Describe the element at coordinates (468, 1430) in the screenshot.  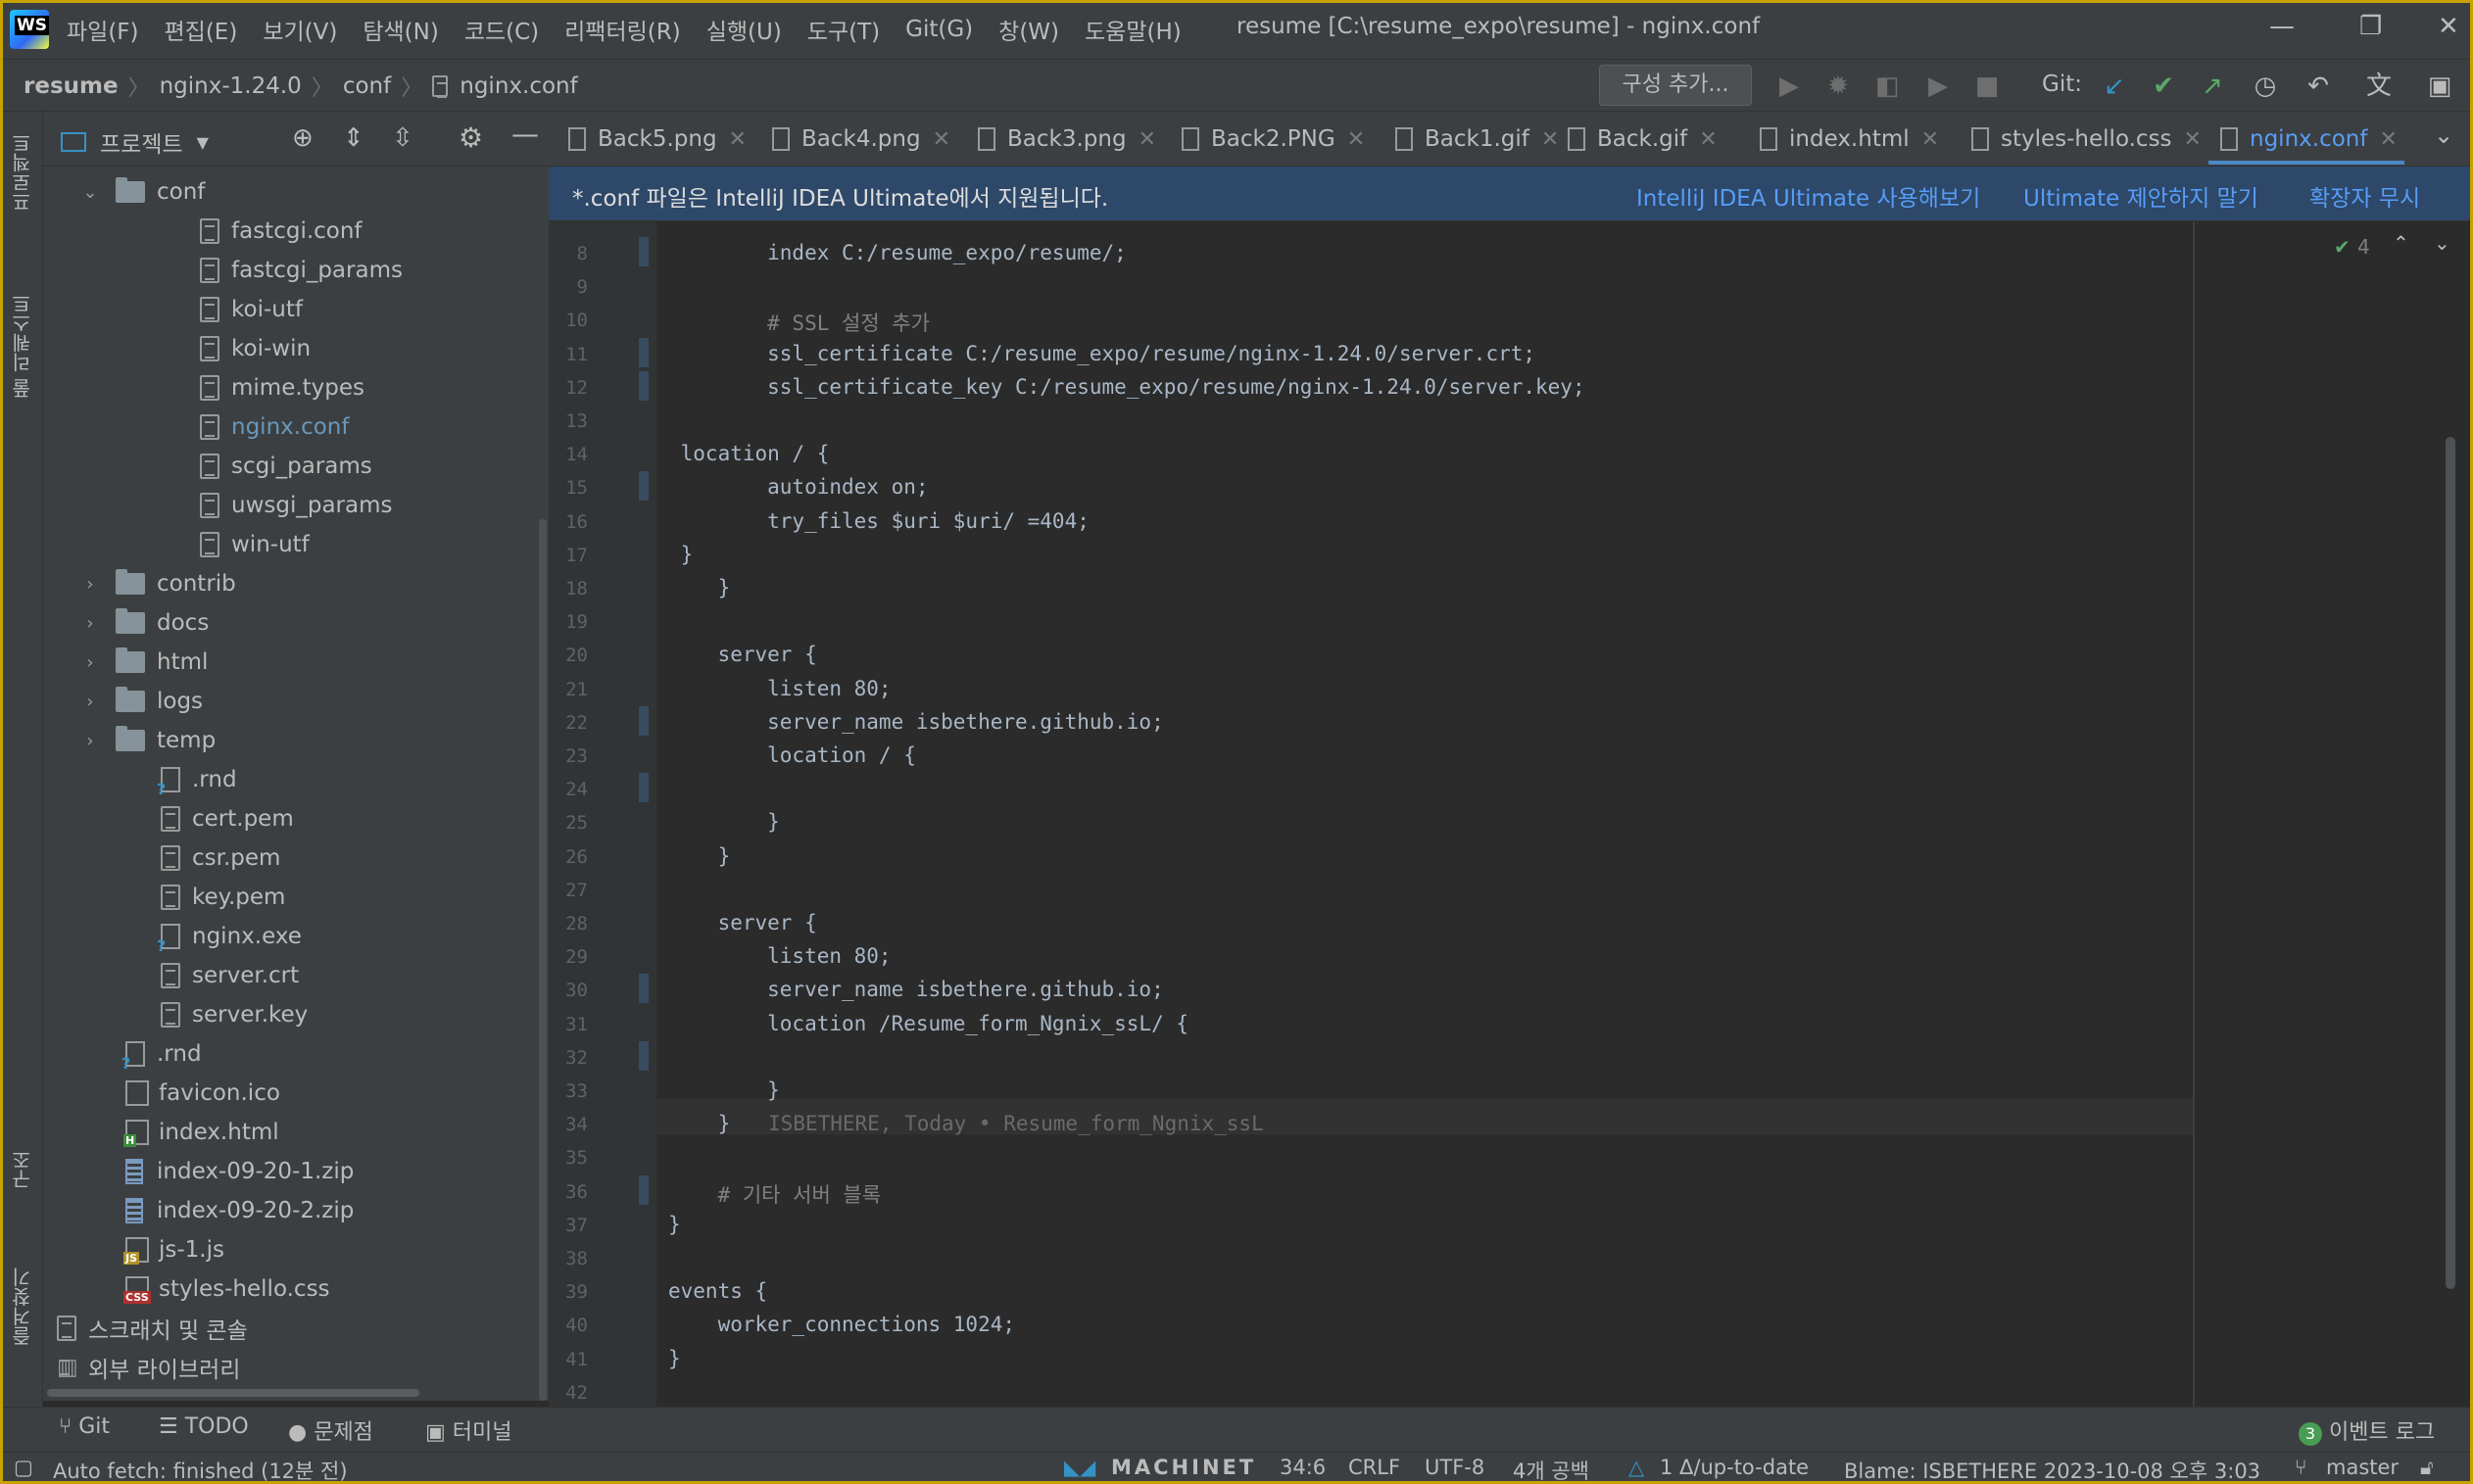
I see `terminal-tool-button: ▣ 터미널` at that location.